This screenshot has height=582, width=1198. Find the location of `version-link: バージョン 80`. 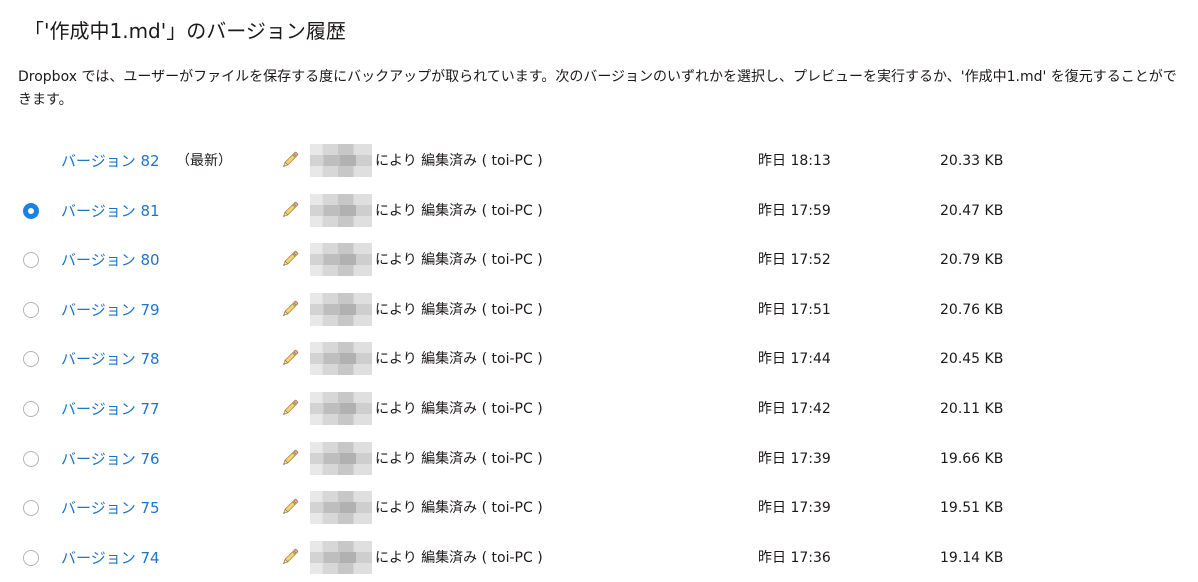

version-link: バージョン 80 is located at coordinates (110, 260).